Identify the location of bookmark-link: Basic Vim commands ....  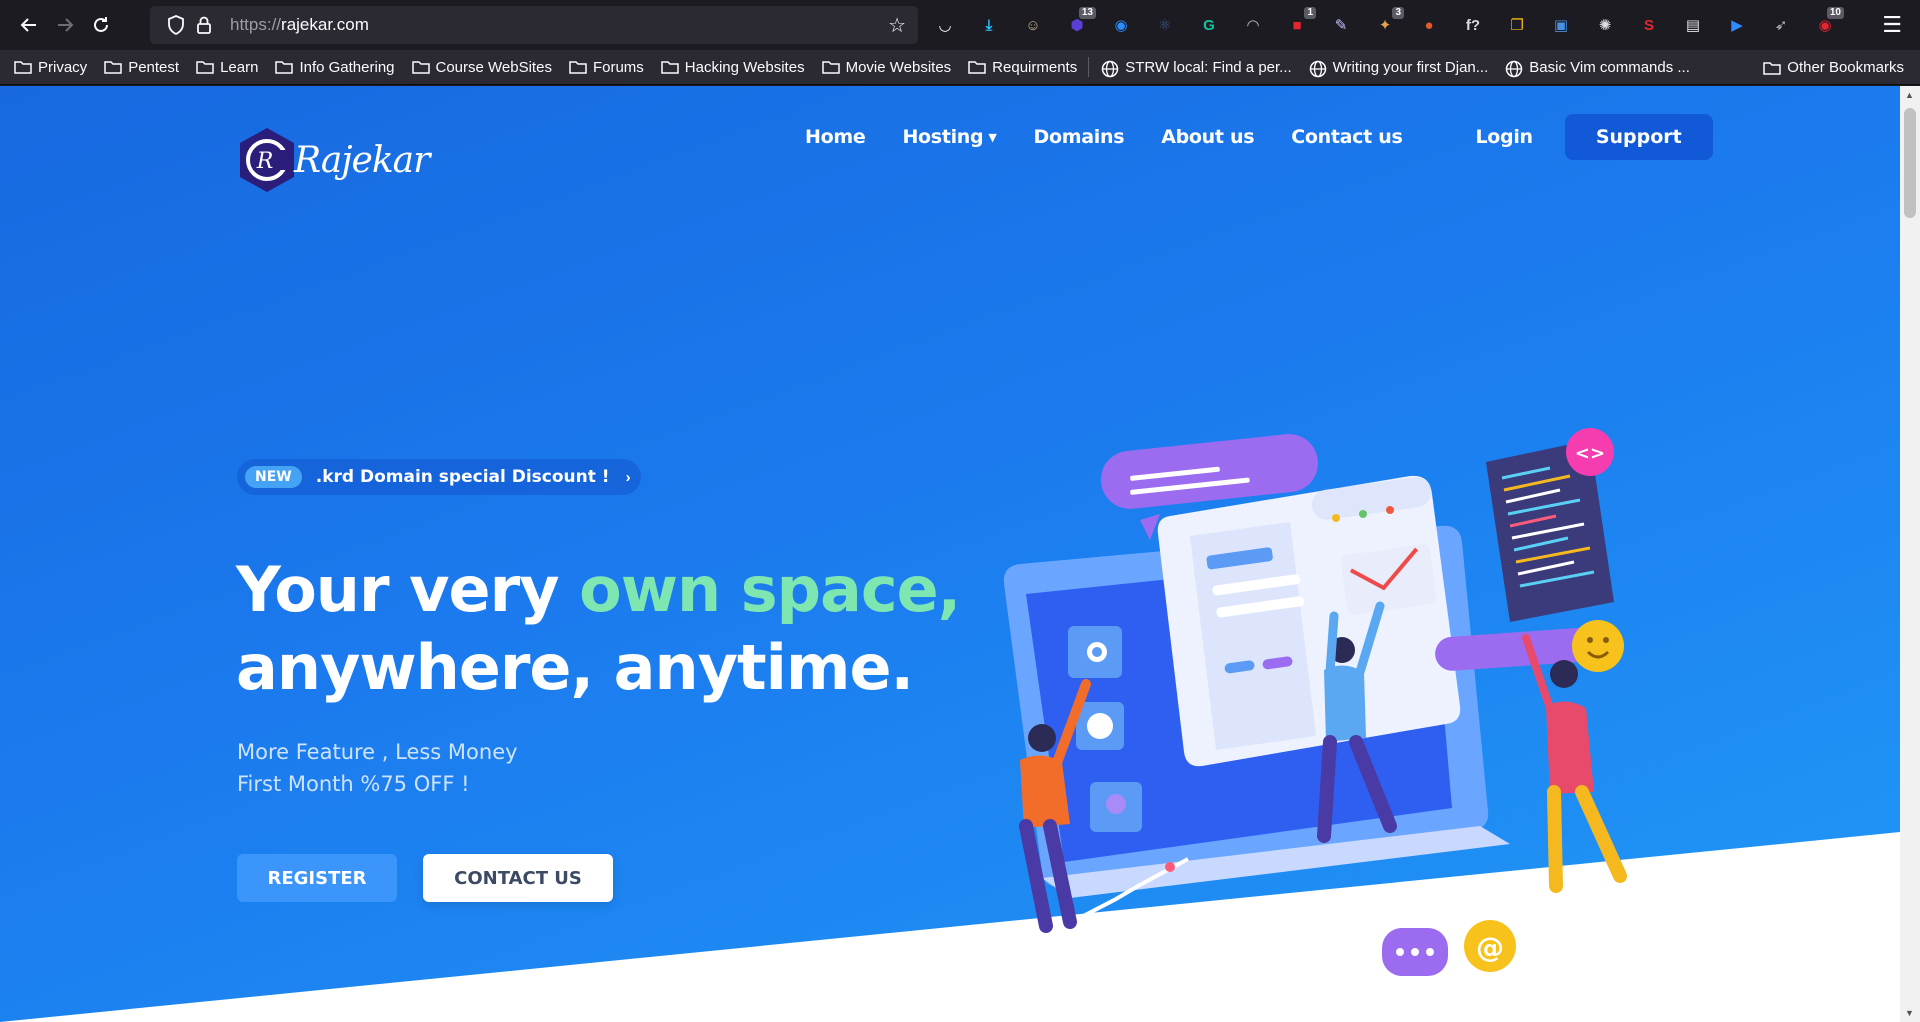
(1597, 68).